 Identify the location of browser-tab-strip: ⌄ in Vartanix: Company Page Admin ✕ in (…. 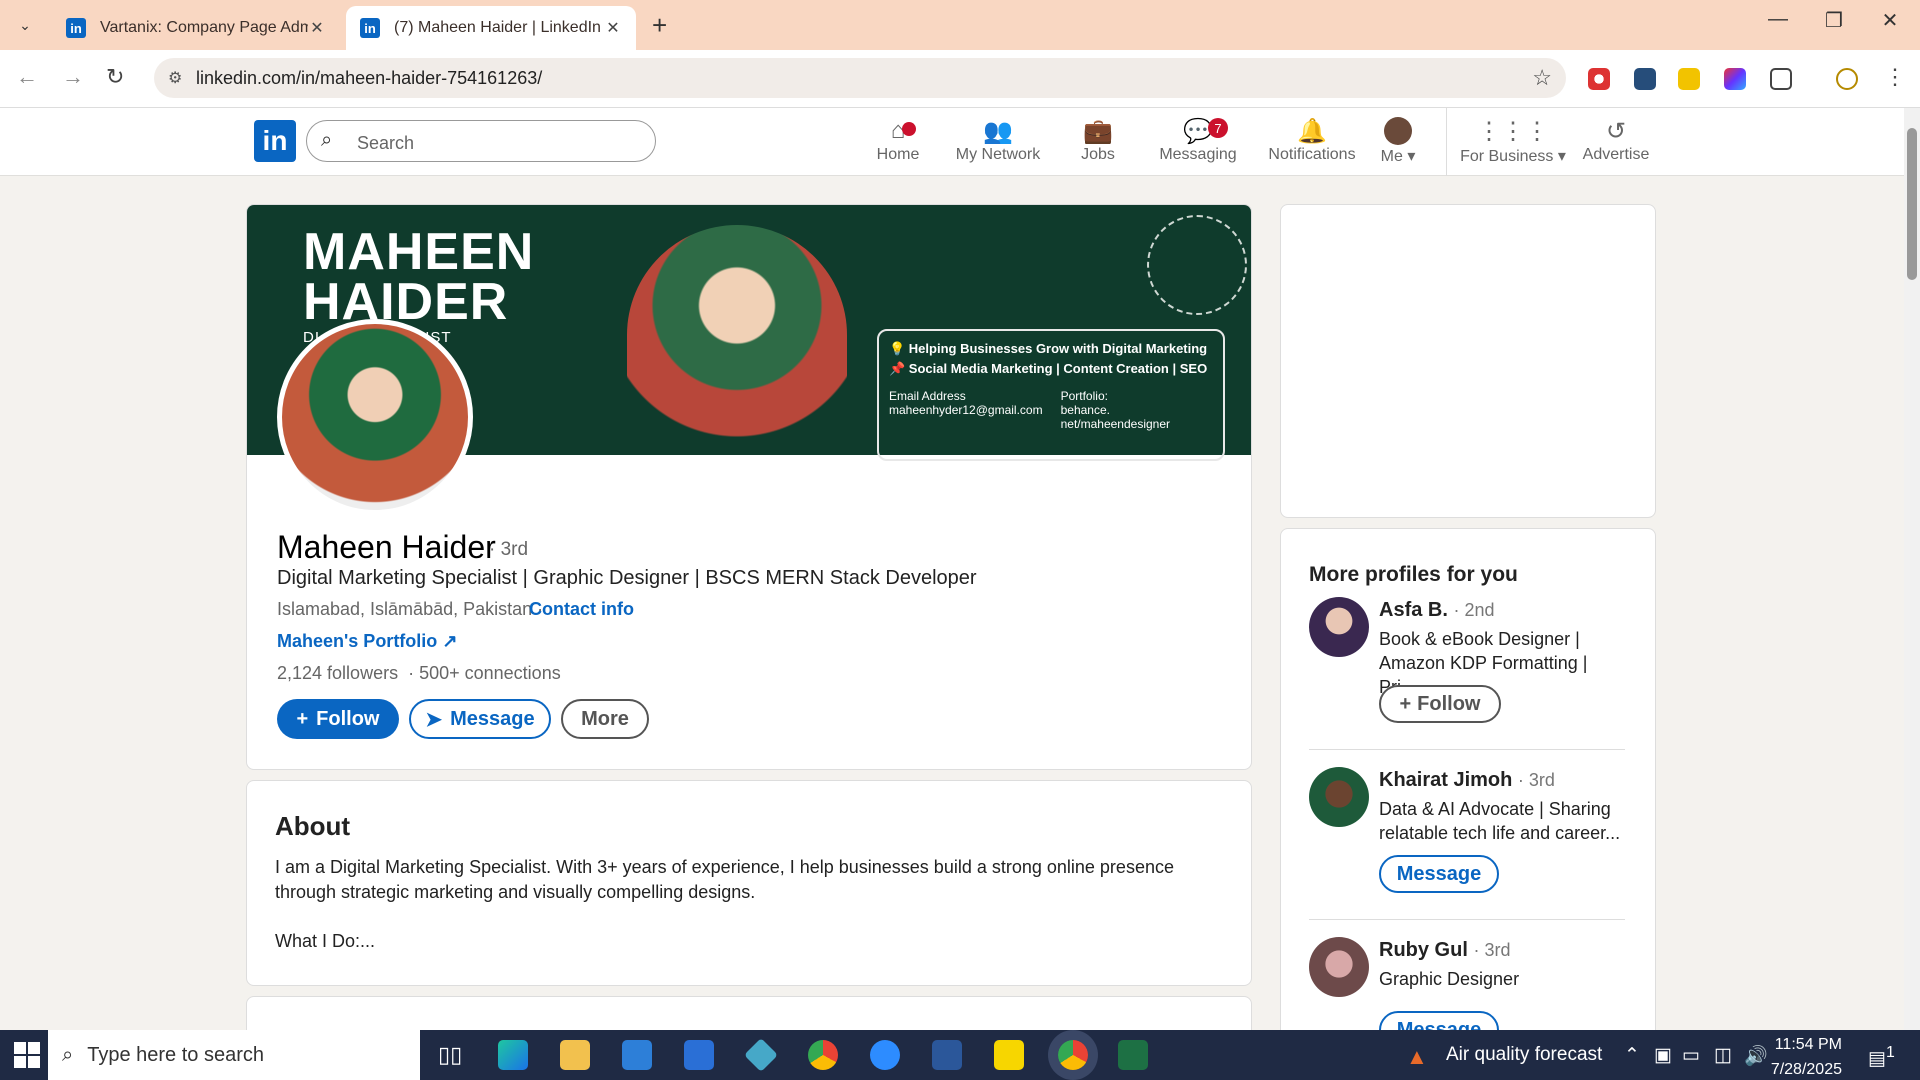
(960, 25).